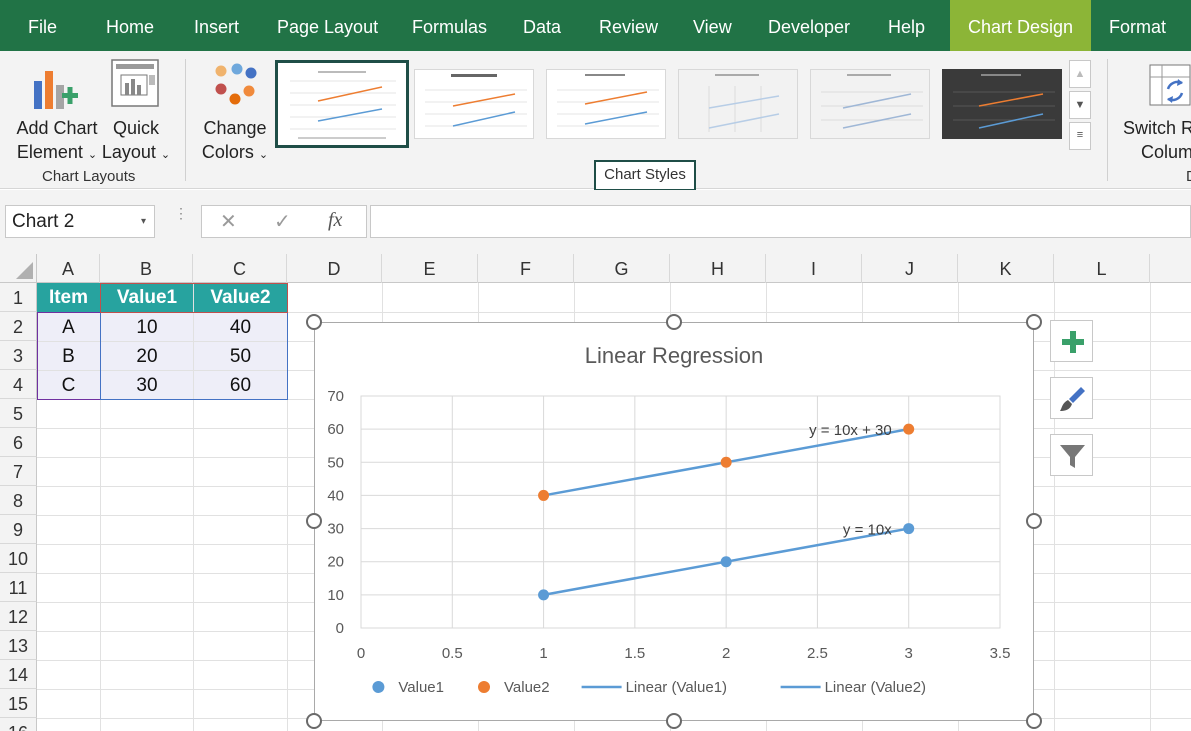  Describe the element at coordinates (718, 268) in the screenshot. I see `column-header-h: H` at that location.